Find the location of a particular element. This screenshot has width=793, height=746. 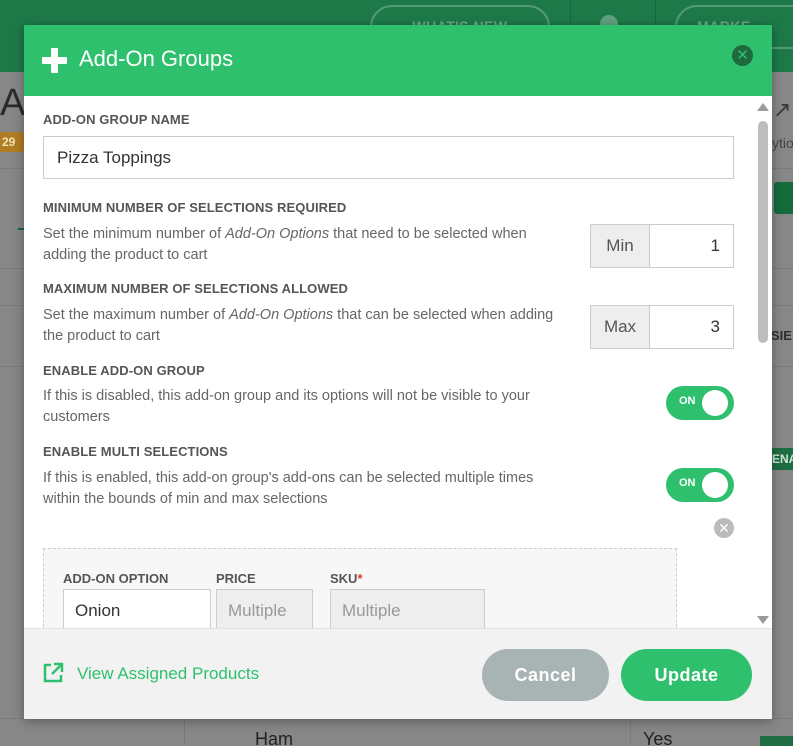

min-addon-label: Min is located at coordinates (620, 246).